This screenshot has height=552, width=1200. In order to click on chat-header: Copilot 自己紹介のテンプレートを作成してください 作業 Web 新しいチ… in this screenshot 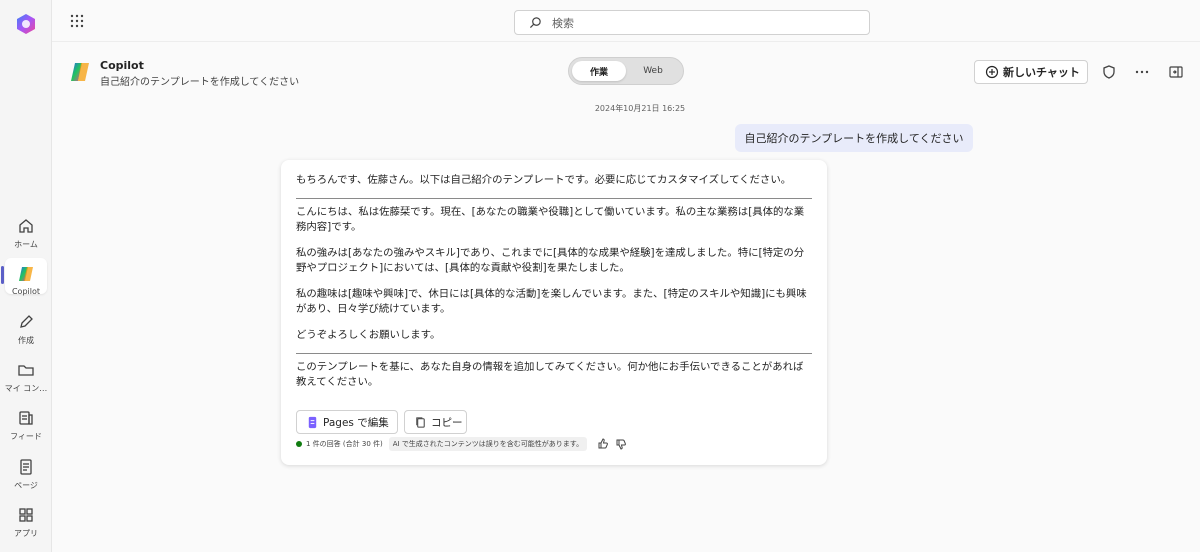, I will do `click(626, 71)`.